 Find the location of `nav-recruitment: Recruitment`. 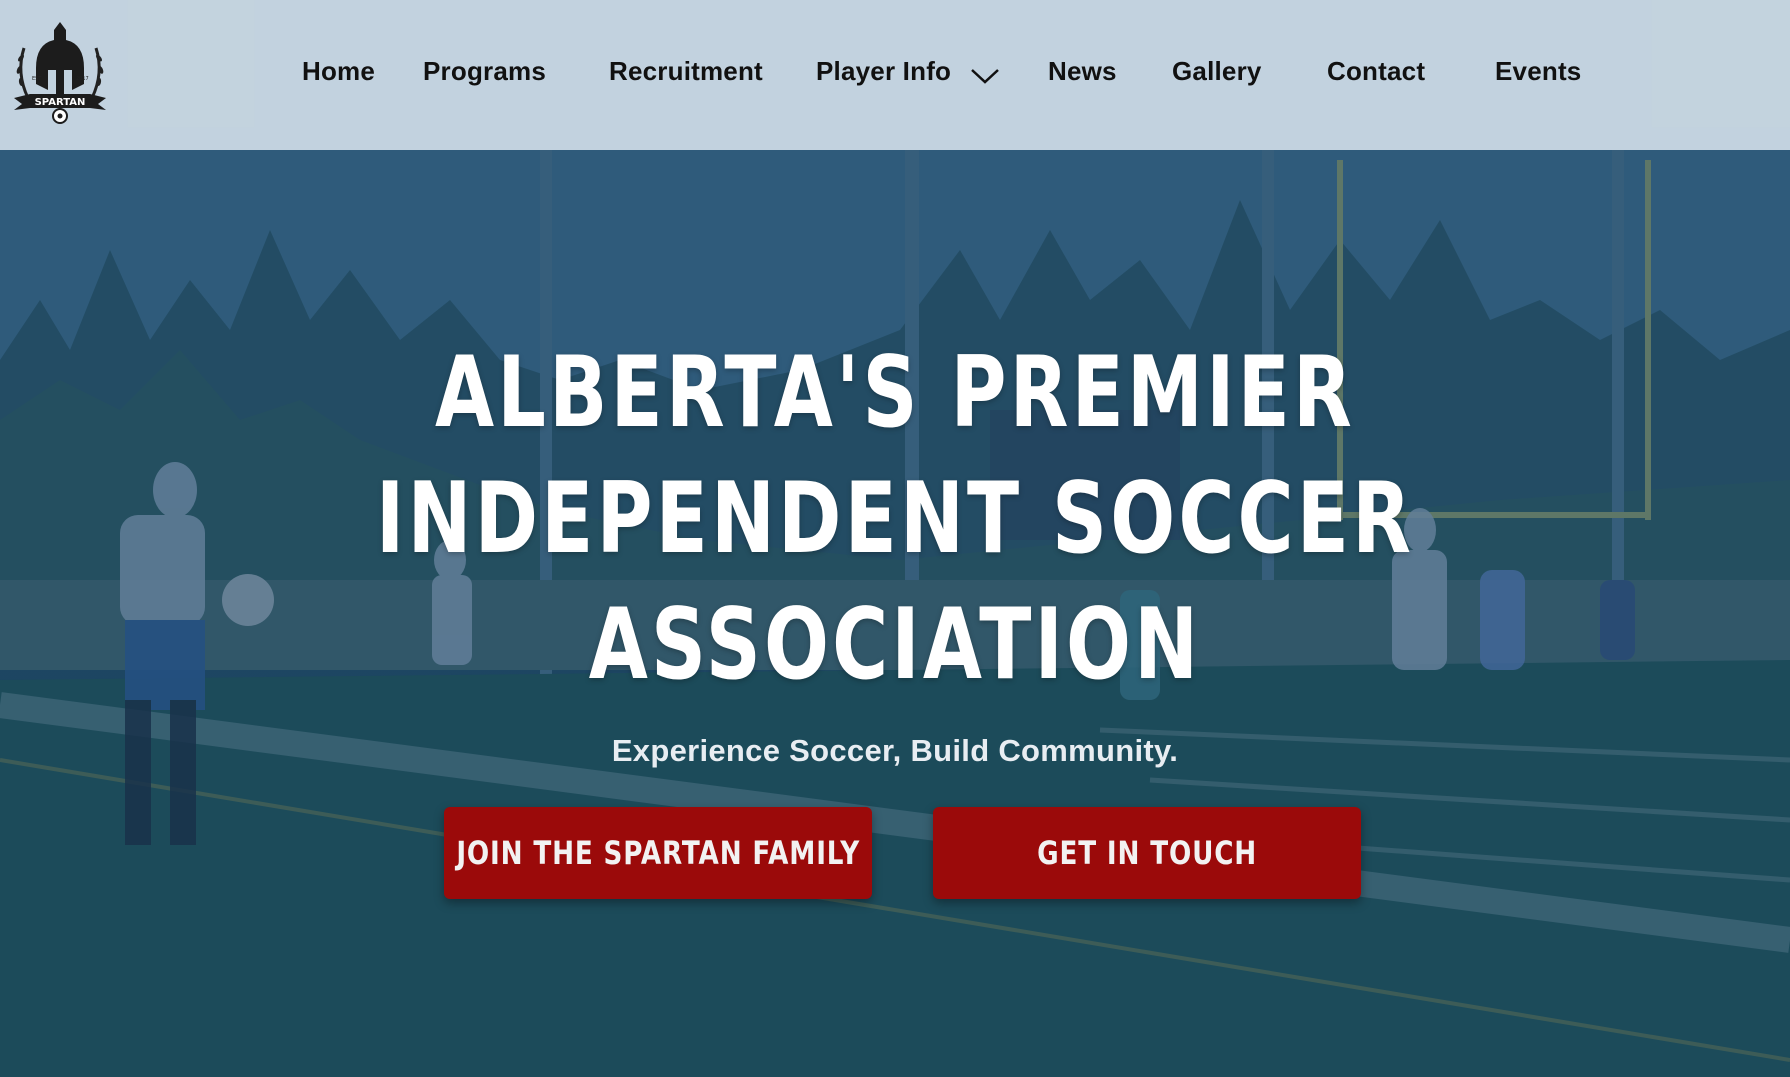

nav-recruitment: Recruitment is located at coordinates (686, 71).